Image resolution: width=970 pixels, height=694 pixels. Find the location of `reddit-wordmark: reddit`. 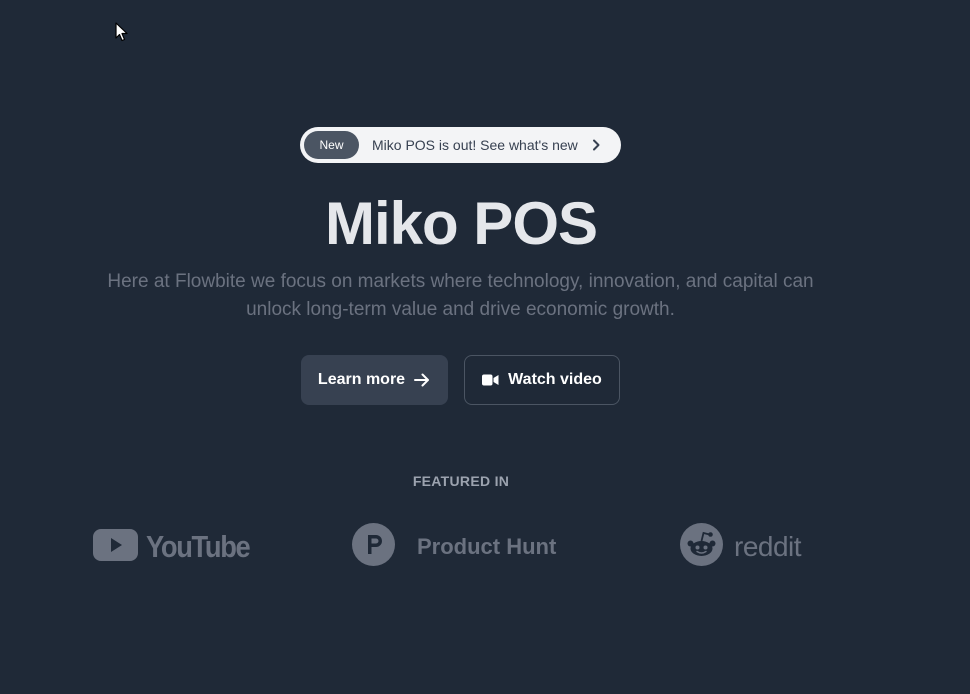

reddit-wordmark: reddit is located at coordinates (768, 546).